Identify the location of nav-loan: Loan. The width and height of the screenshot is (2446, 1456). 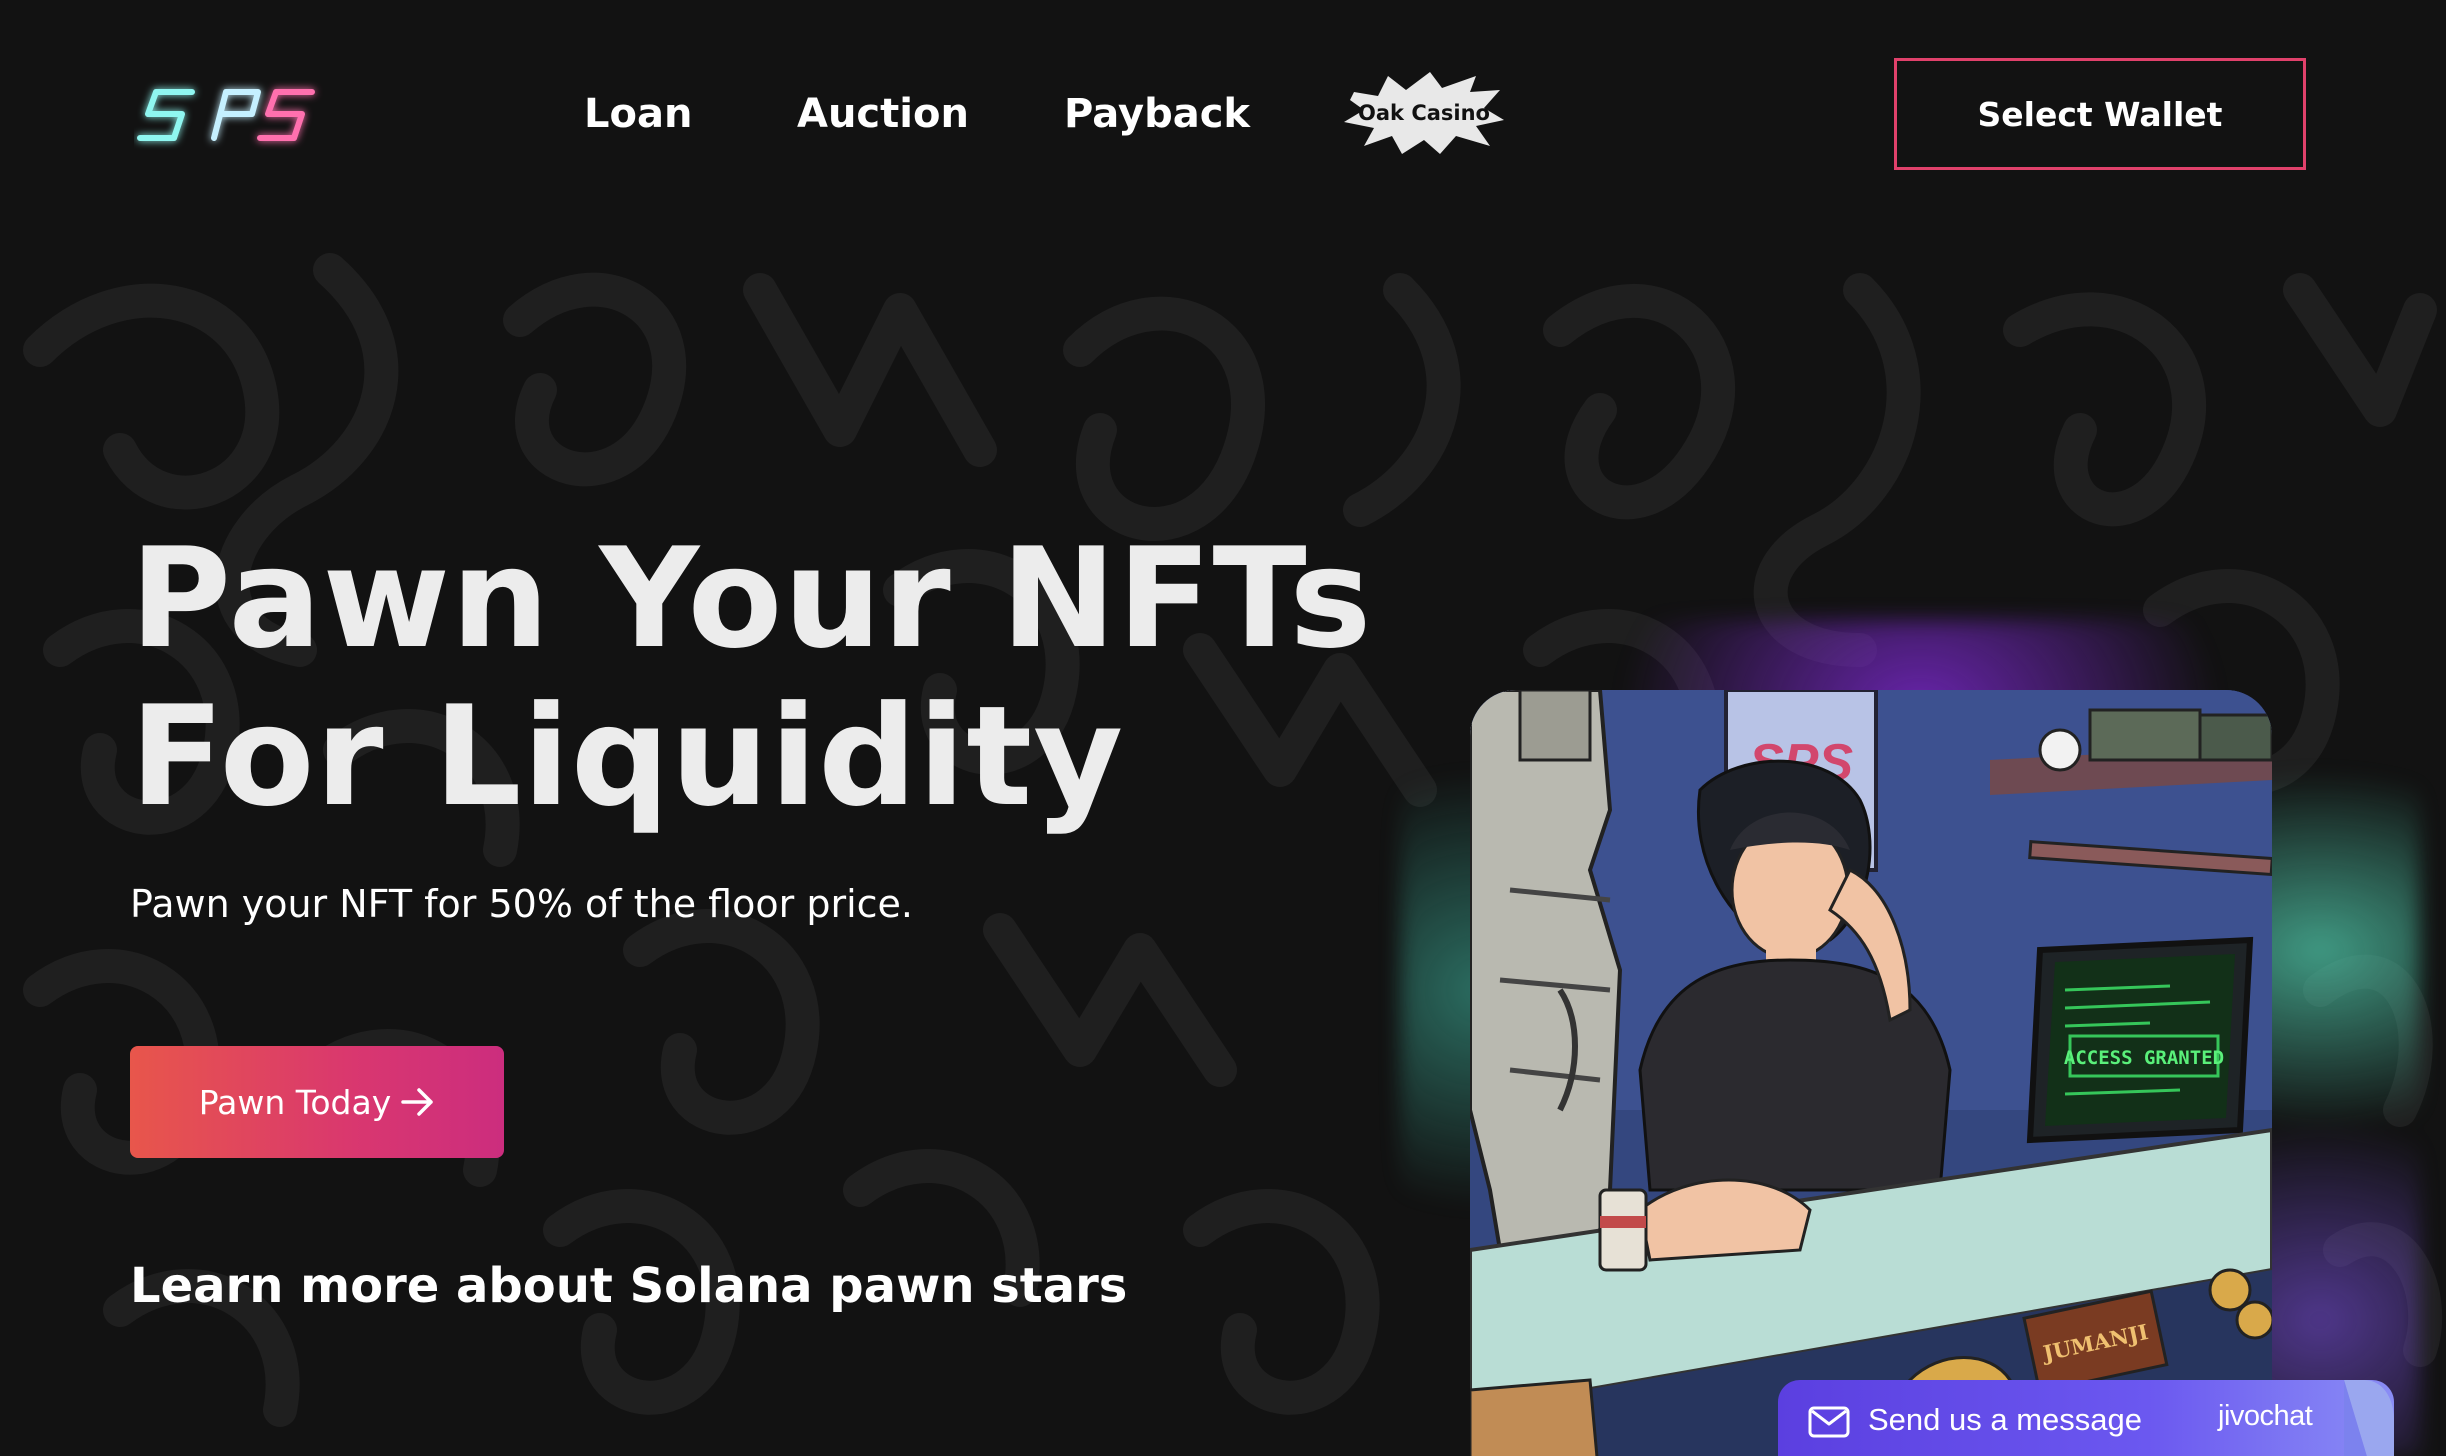
(638, 114).